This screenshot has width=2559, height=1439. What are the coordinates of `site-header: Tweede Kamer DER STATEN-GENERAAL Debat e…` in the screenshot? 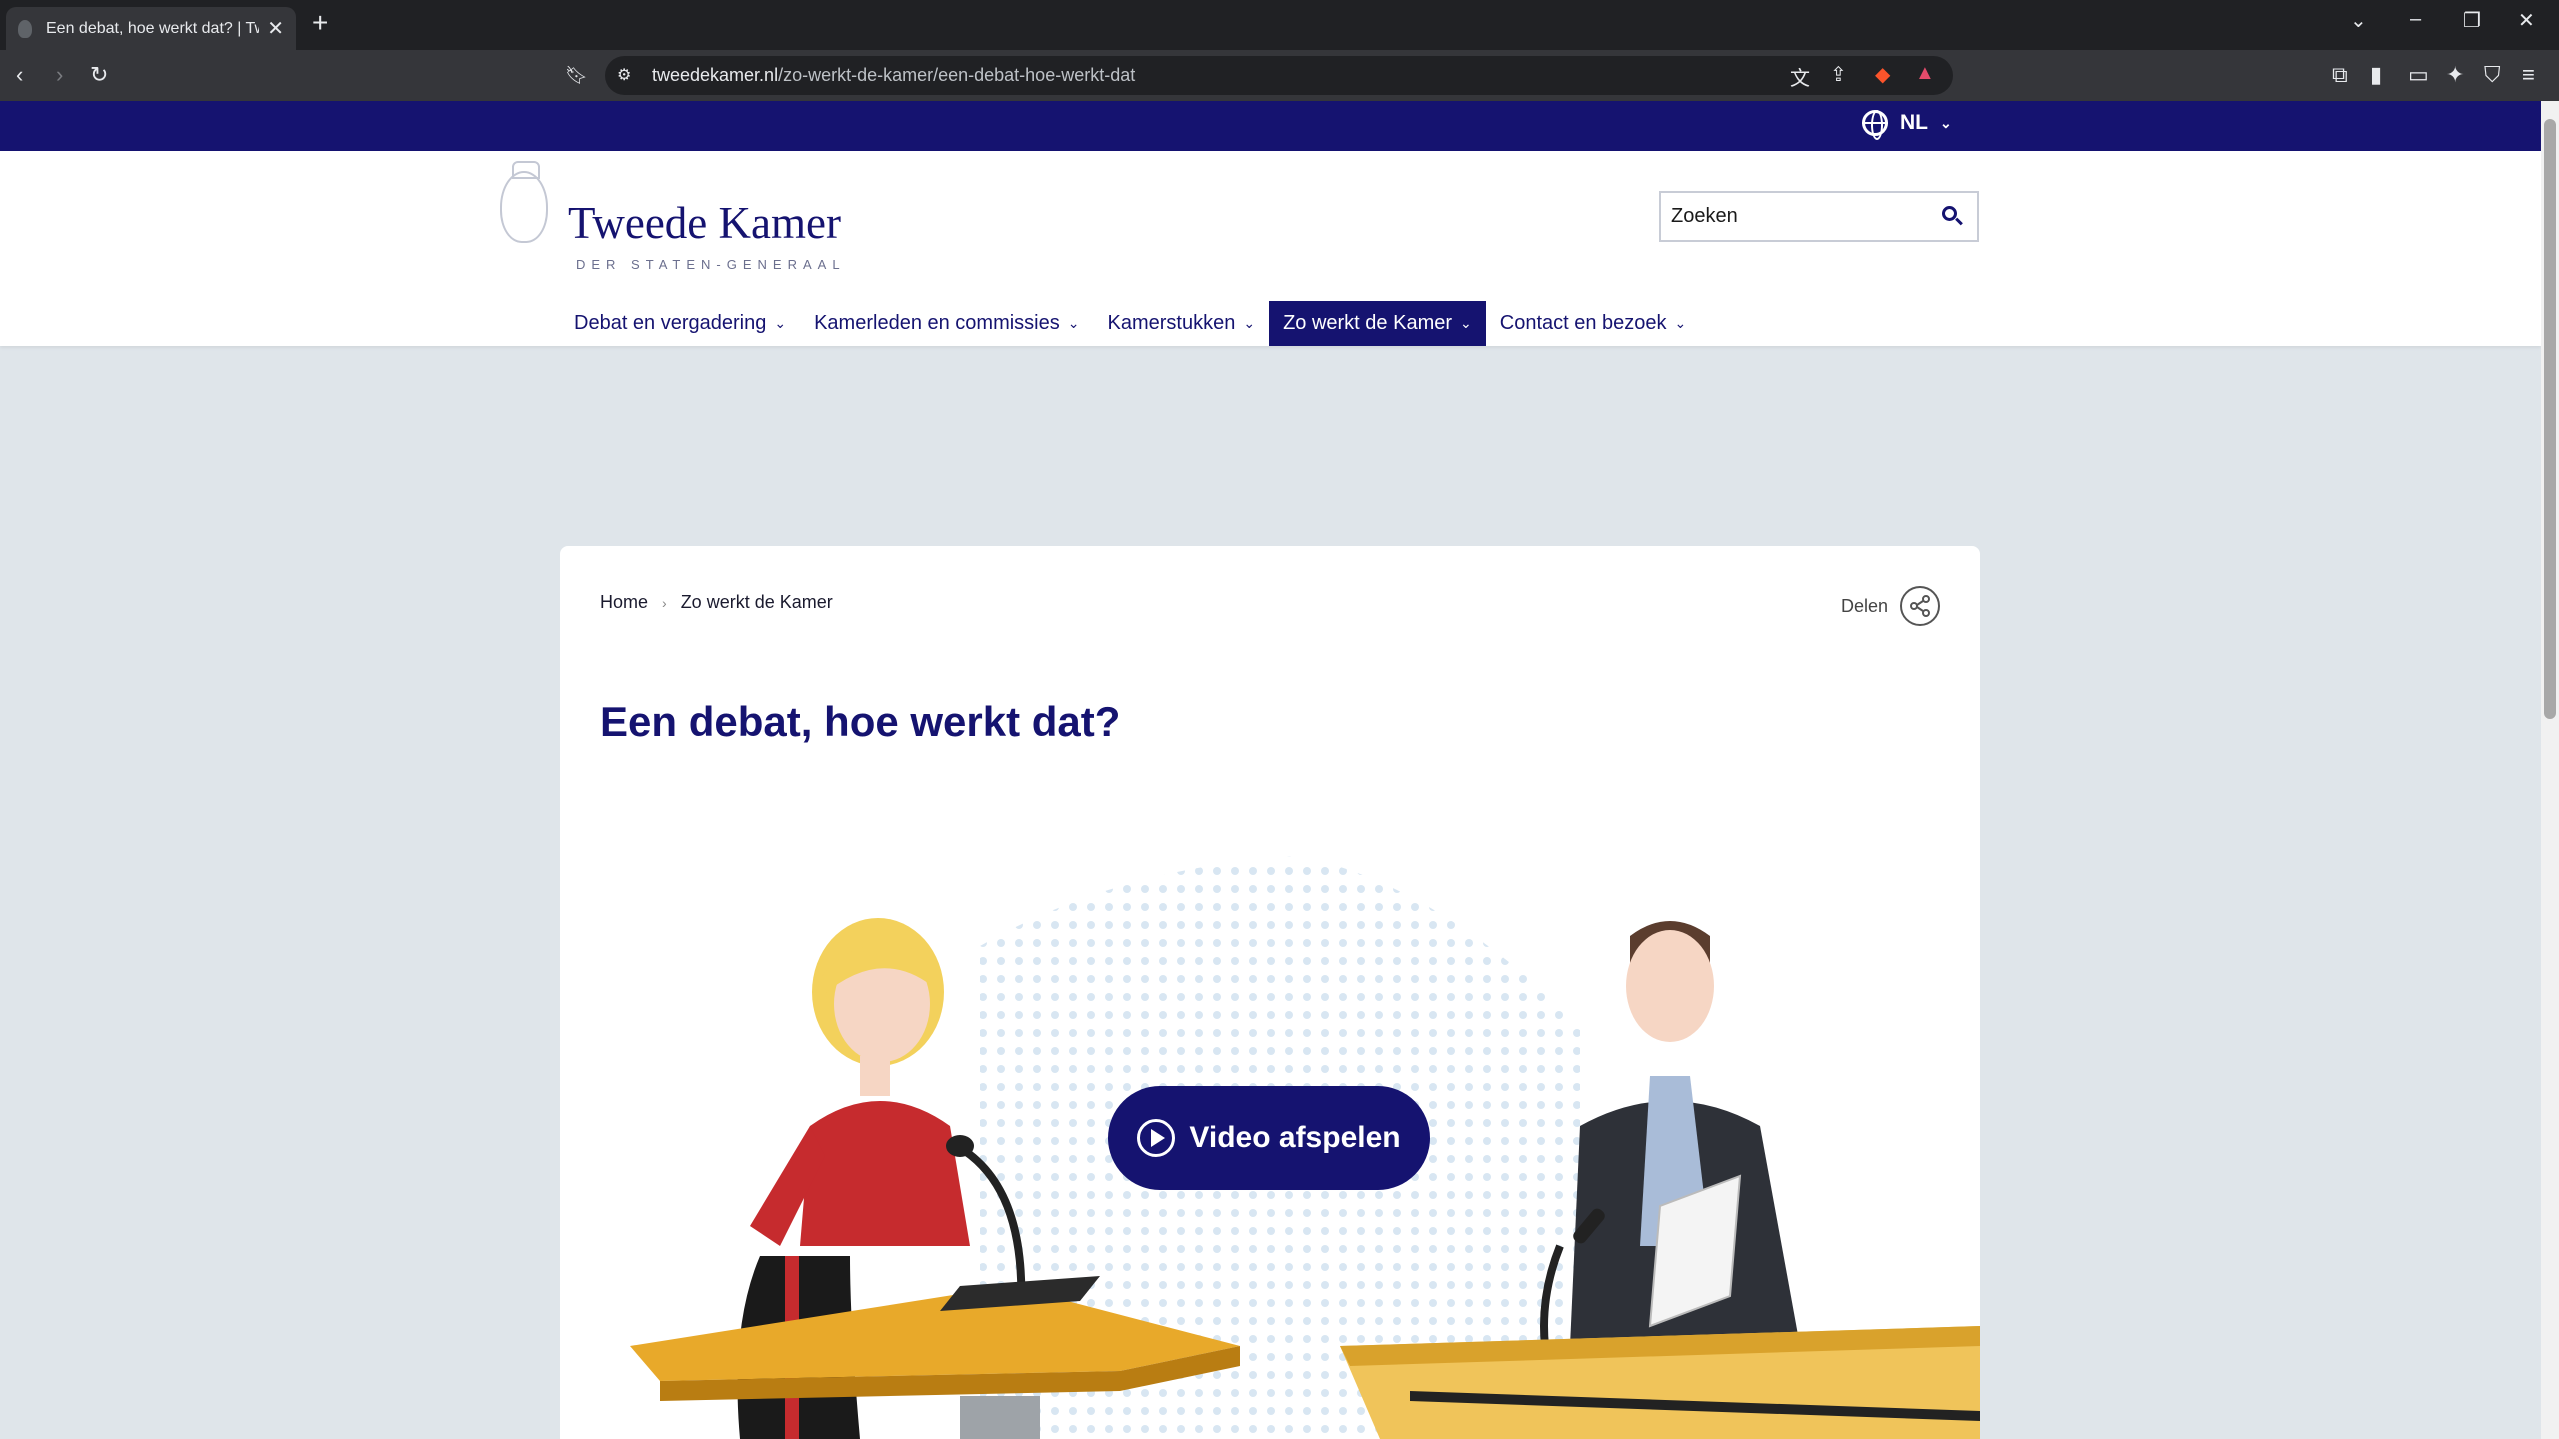 It's located at (1270, 248).